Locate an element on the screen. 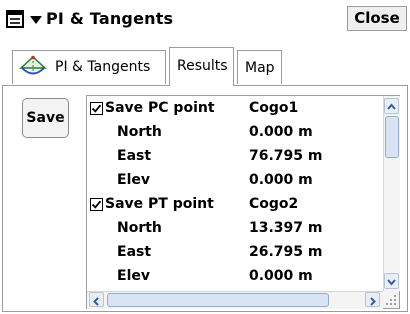 This screenshot has width=410, height=314. chevron-up-icon is located at coordinates (391, 106).